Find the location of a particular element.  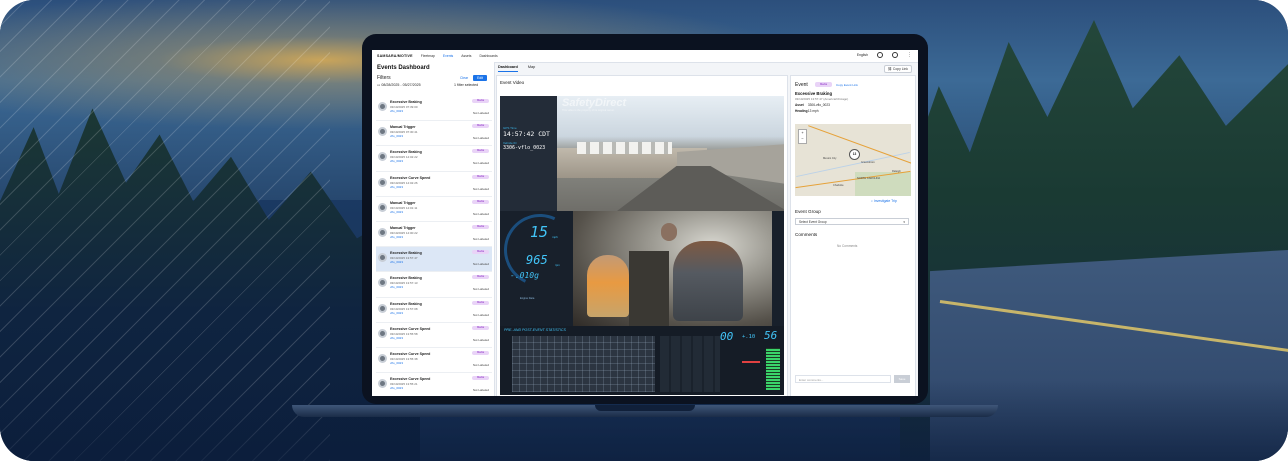

filter-count: 1 filter selected is located at coordinates (466, 85).